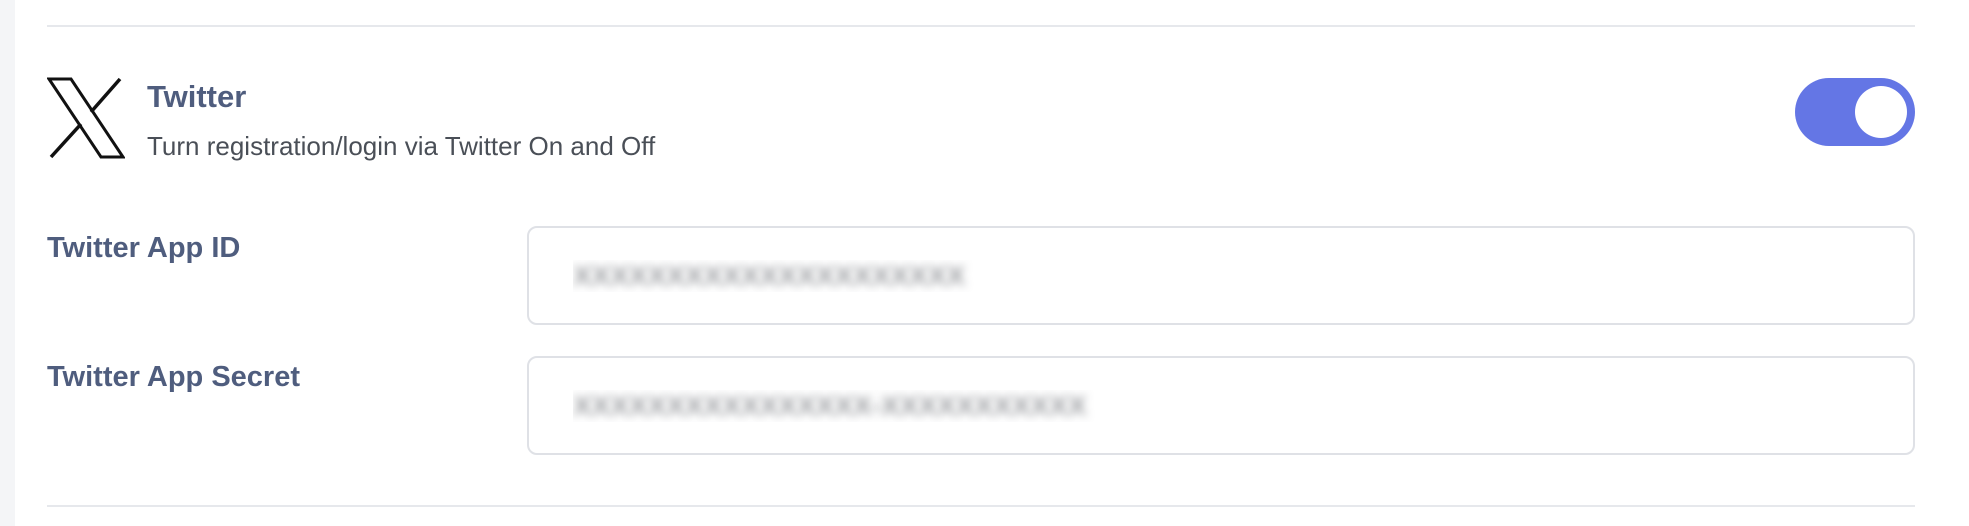 This screenshot has height=526, width=1969. I want to click on twitter-app-id-input, so click(1221, 275).